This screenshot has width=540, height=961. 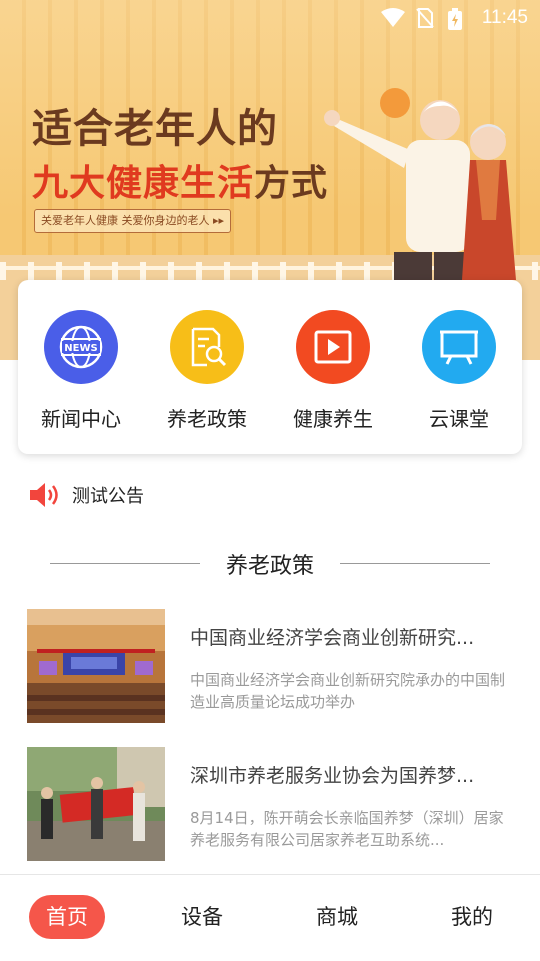 I want to click on tab-mine: 我的, so click(x=472, y=917).